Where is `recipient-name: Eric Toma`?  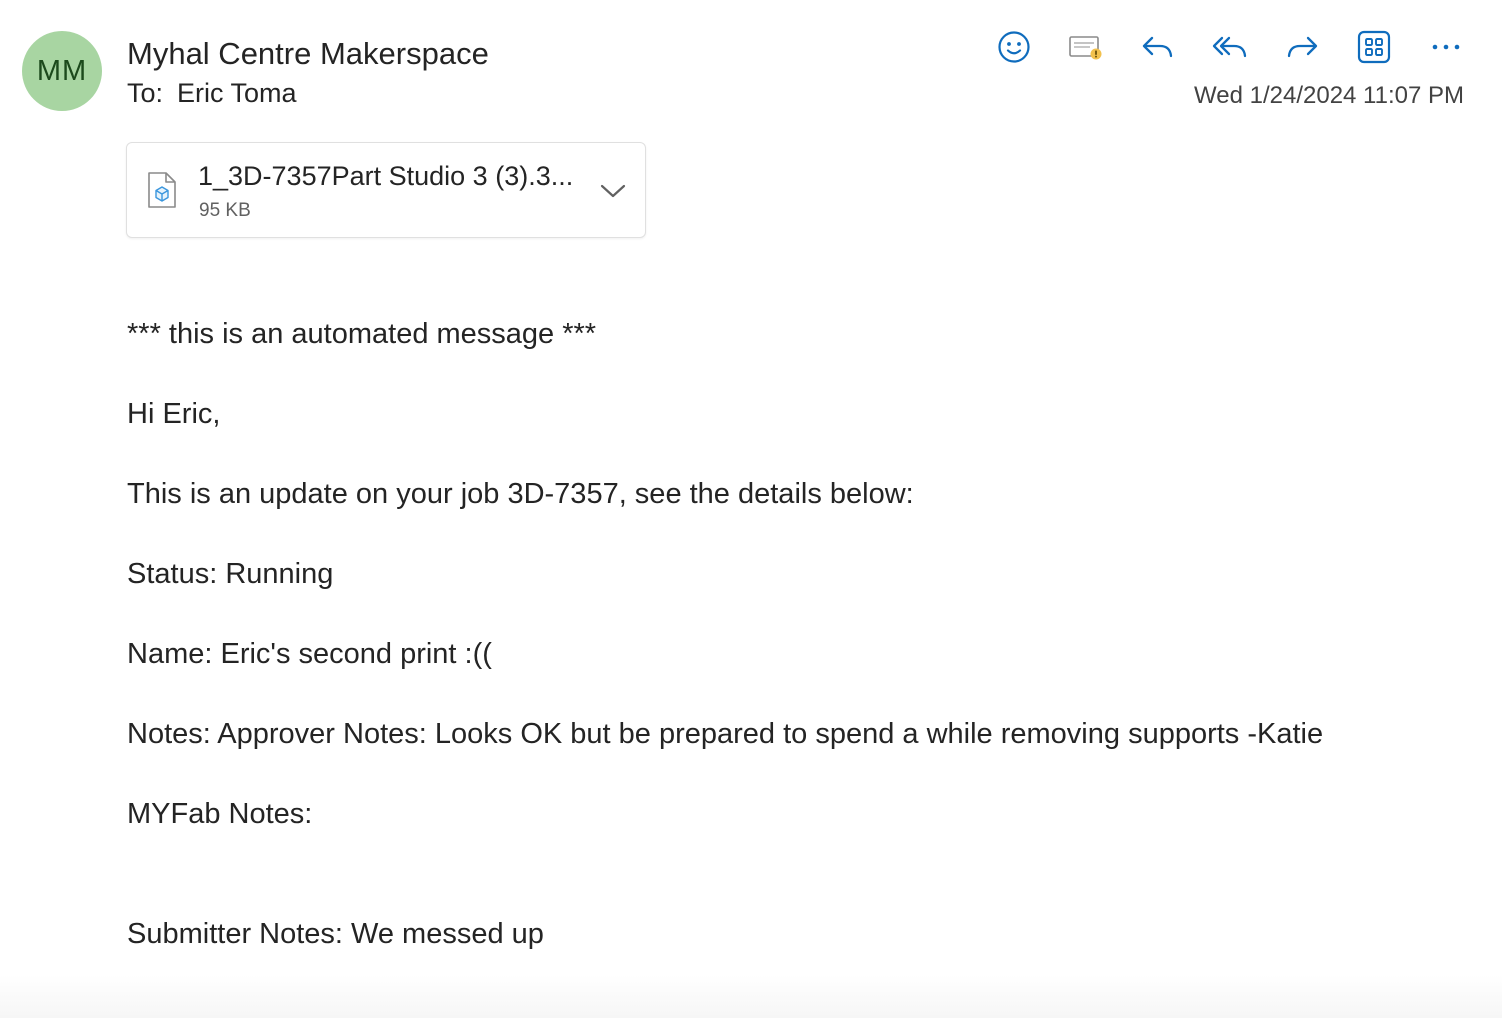 recipient-name: Eric Toma is located at coordinates (237, 93).